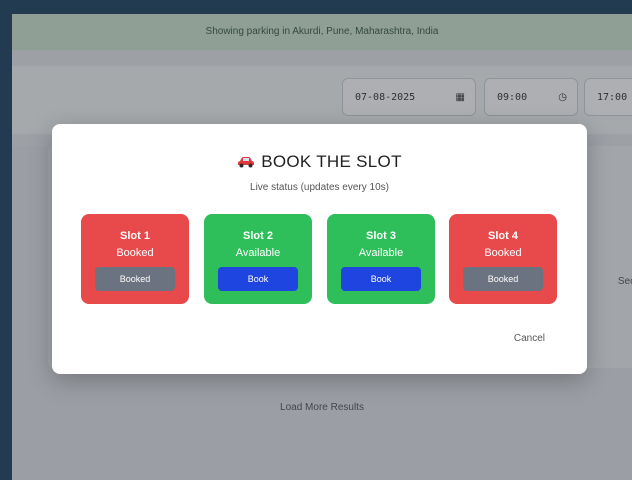 The width and height of the screenshot is (632, 480). I want to click on slot-card-3: Slot 3 Available Book, so click(381, 259).